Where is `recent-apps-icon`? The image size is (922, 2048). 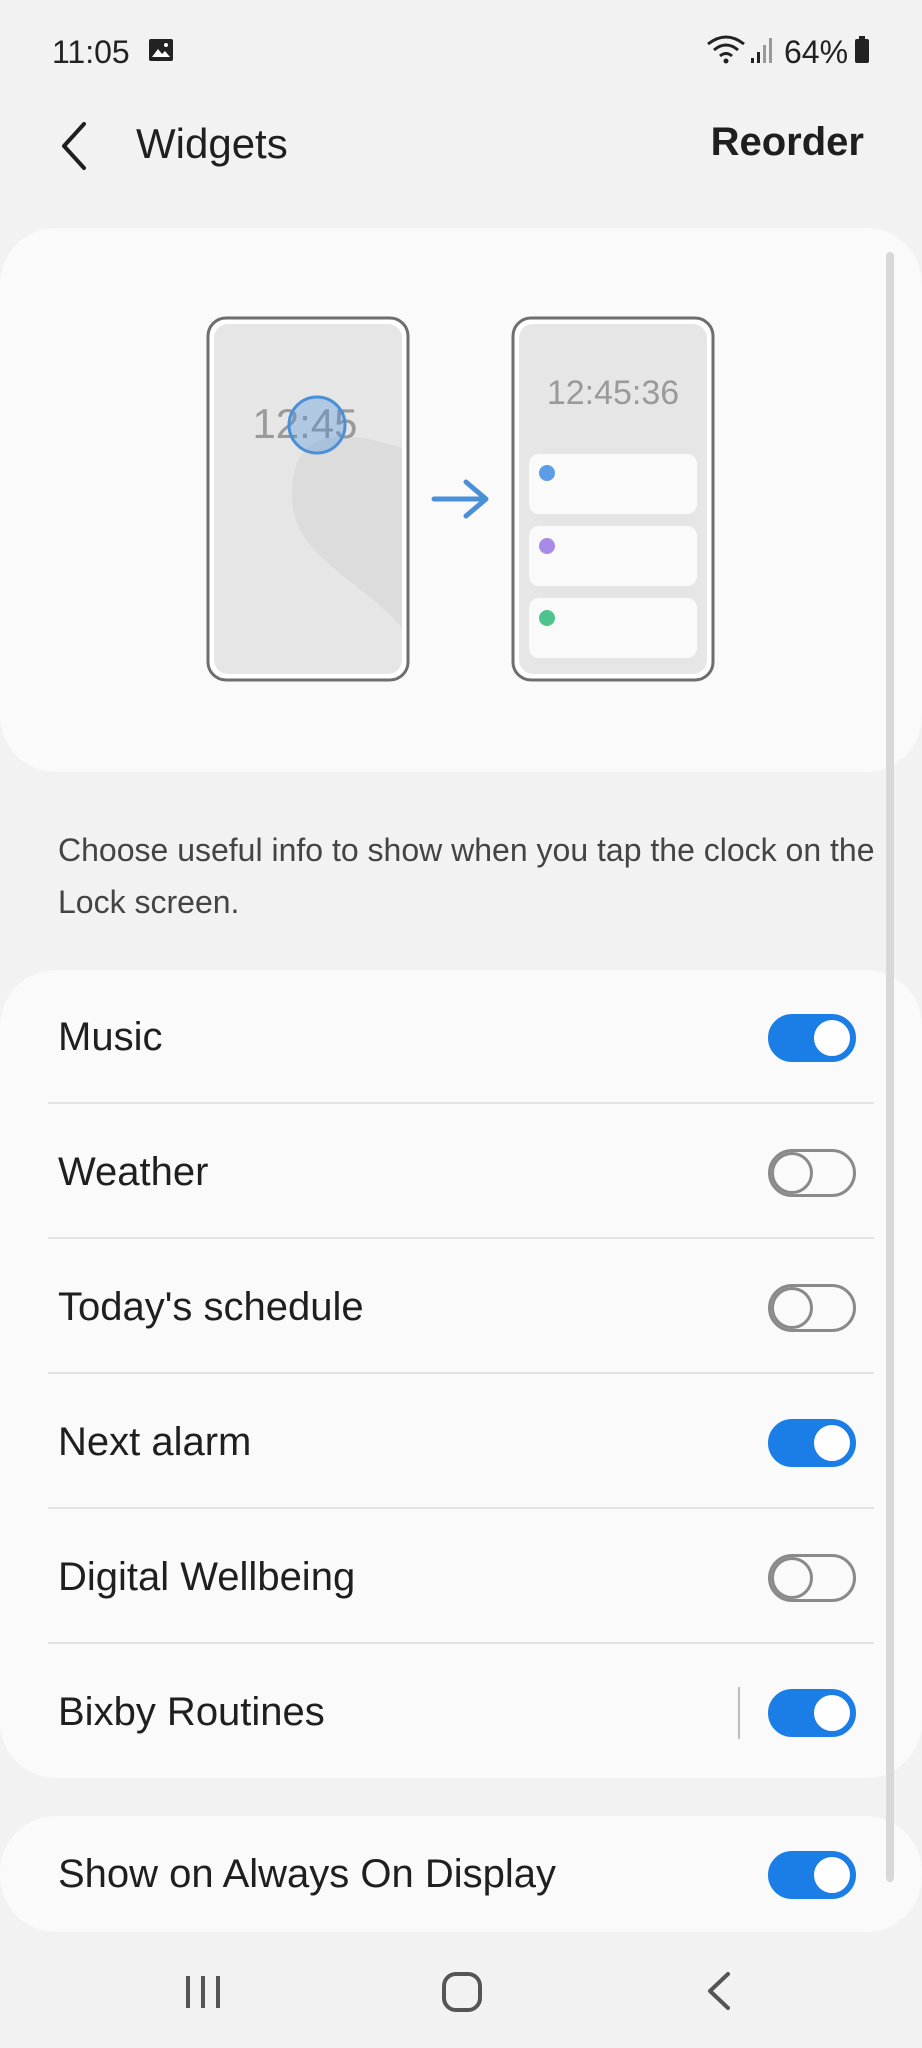
recent-apps-icon is located at coordinates (203, 1992).